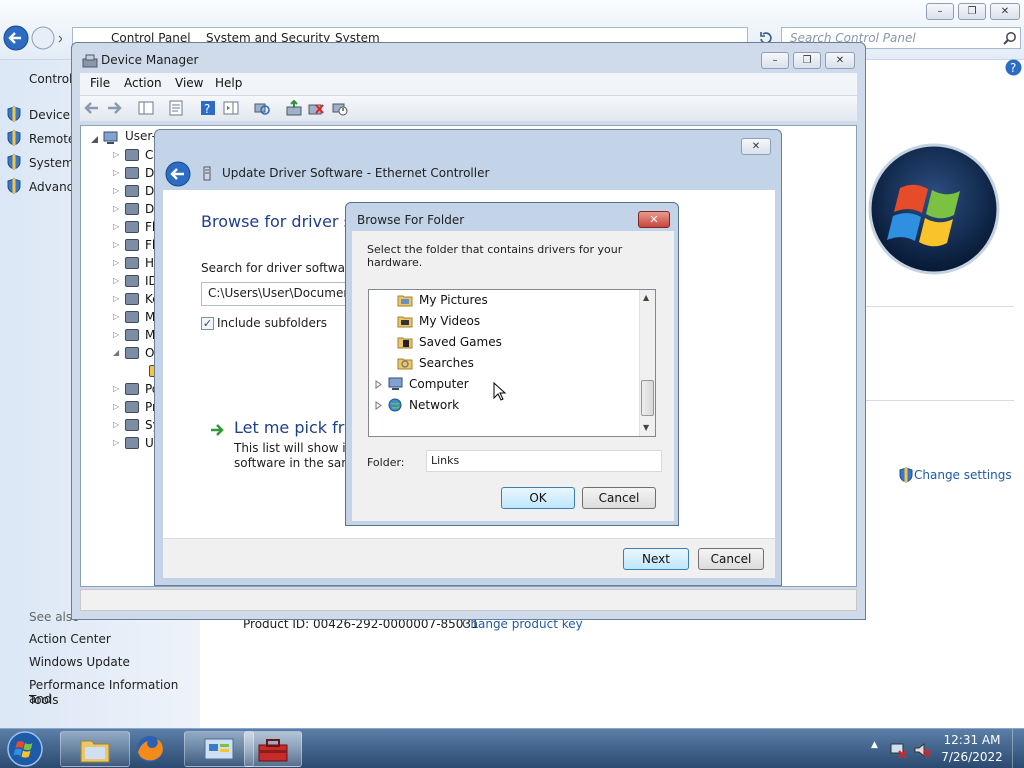  What do you see at coordinates (25, 749) in the screenshot?
I see `start-button-icon` at bounding box center [25, 749].